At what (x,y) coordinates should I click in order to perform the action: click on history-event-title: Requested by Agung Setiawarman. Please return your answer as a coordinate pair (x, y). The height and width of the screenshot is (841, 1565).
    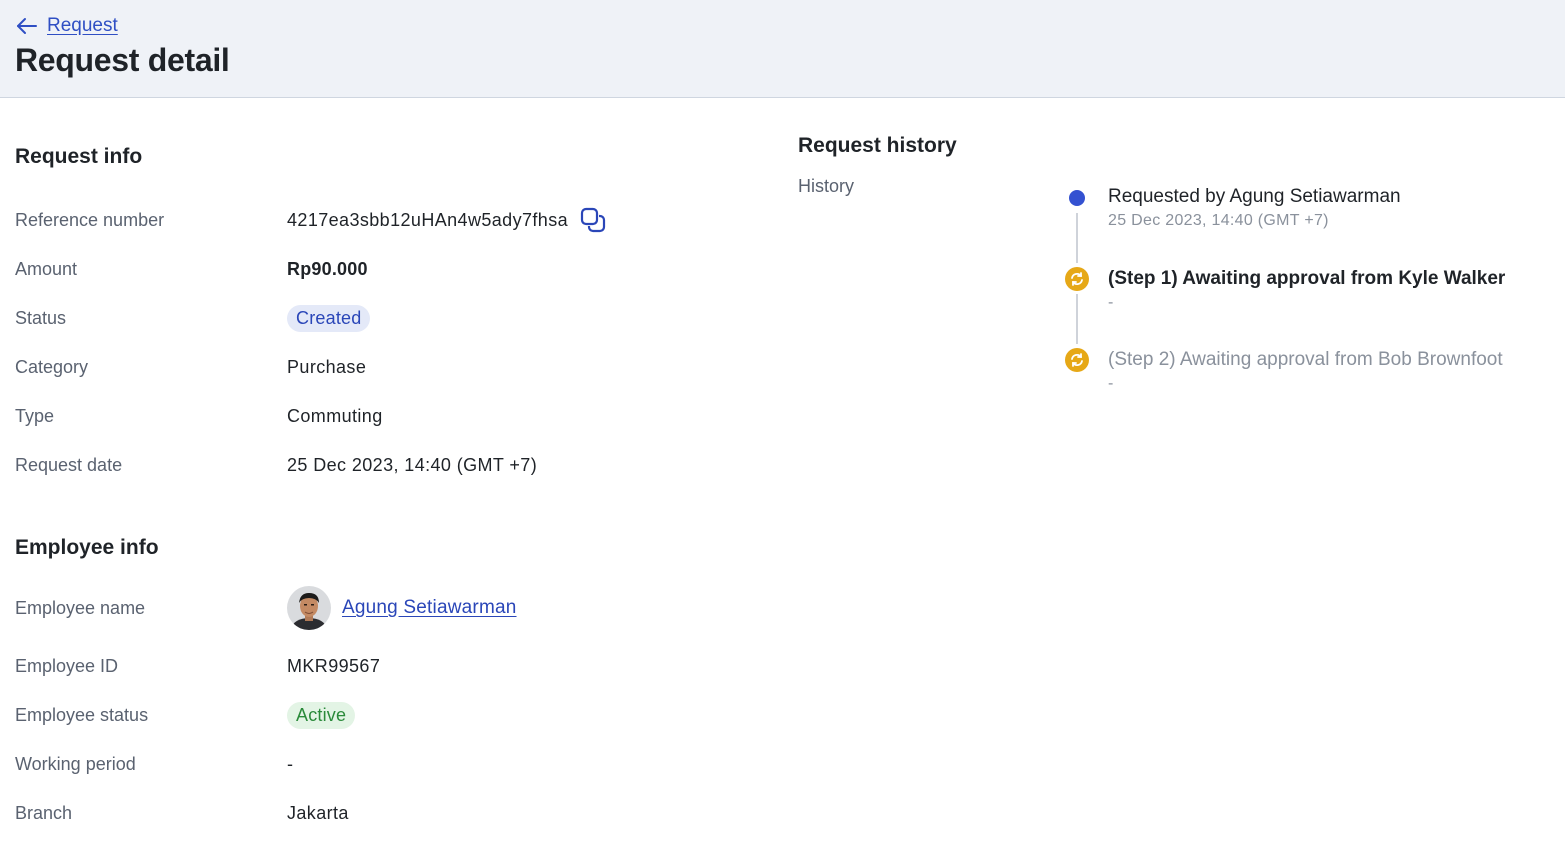
    Looking at the image, I should click on (1254, 196).